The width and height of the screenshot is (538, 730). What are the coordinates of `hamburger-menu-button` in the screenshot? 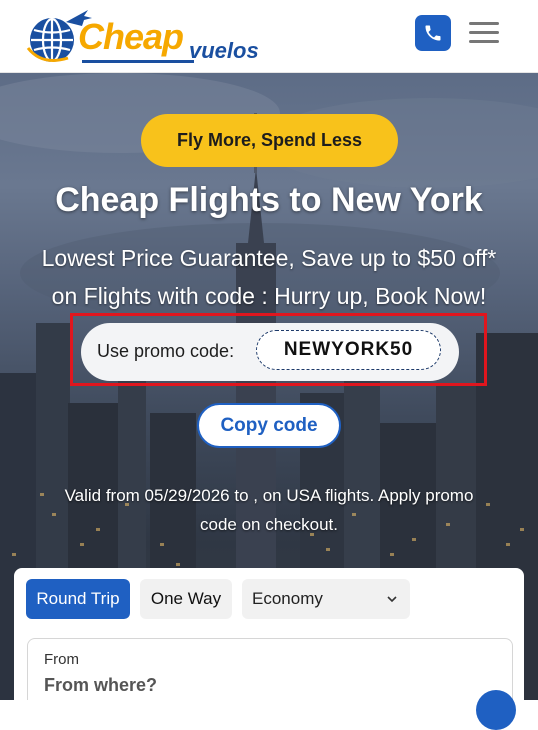 It's located at (484, 33).